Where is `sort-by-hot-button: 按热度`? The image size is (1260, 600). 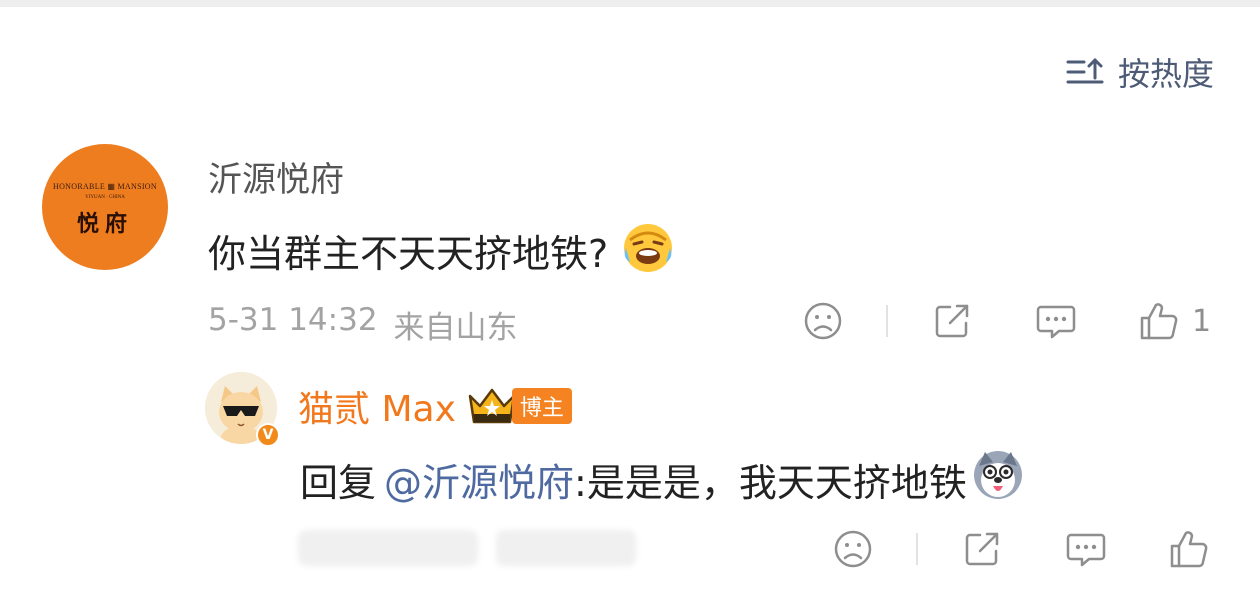 sort-by-hot-button: 按热度 is located at coordinates (1140, 72).